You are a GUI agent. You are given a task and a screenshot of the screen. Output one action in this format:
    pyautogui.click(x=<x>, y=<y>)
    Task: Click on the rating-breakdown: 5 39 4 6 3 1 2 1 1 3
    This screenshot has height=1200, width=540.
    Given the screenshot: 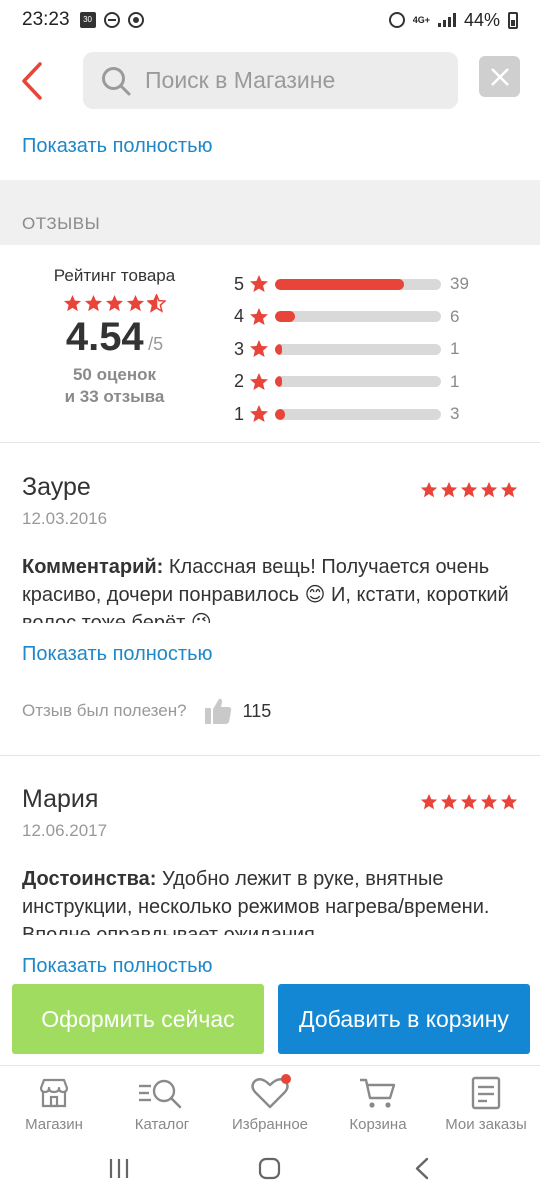 What is the action you would take?
    pyautogui.click(x=364, y=349)
    